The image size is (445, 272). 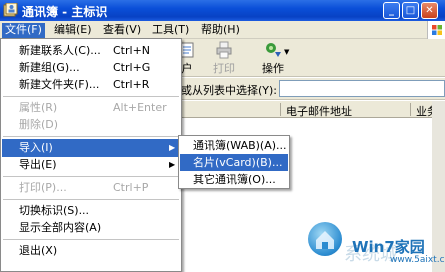 I want to click on menu-item-print: 打印(P)... Ctrl+P, so click(x=91, y=188).